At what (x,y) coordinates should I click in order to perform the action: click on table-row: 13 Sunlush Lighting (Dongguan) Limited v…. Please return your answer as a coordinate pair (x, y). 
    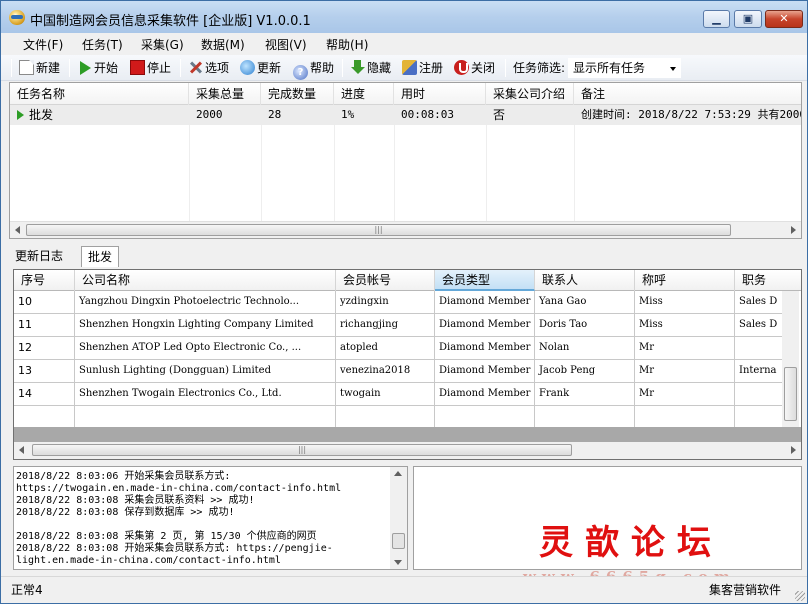
    Looking at the image, I should click on (398, 371).